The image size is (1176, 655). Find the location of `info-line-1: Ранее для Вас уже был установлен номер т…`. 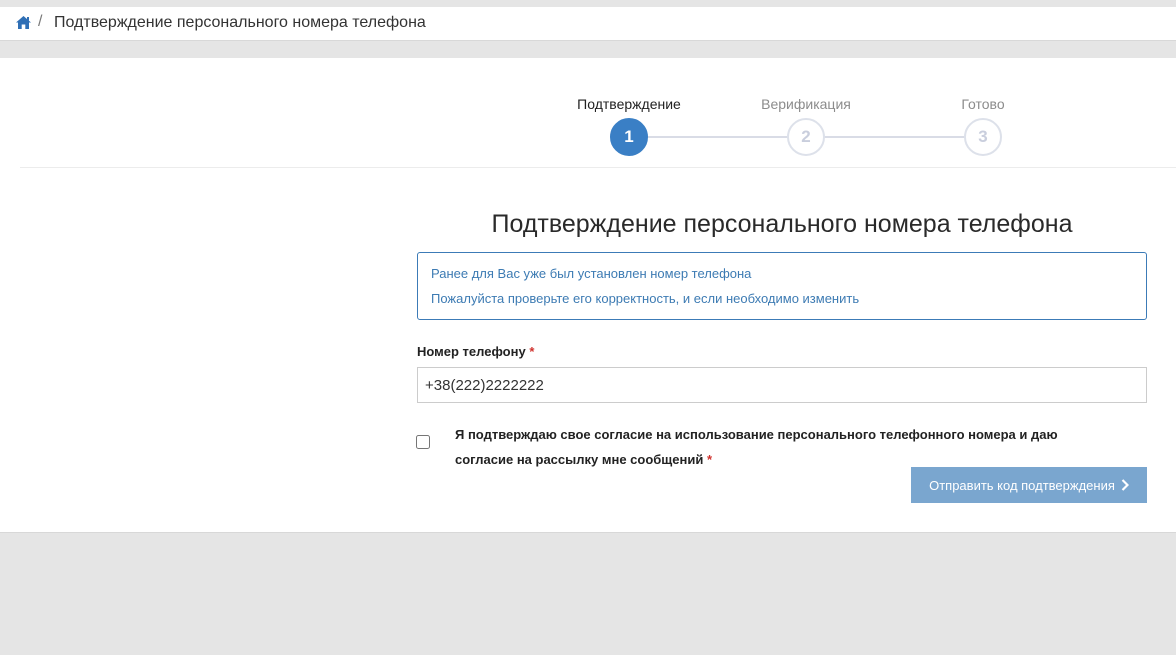

info-line-1: Ранее для Вас уже был установлен номер т… is located at coordinates (591, 273).